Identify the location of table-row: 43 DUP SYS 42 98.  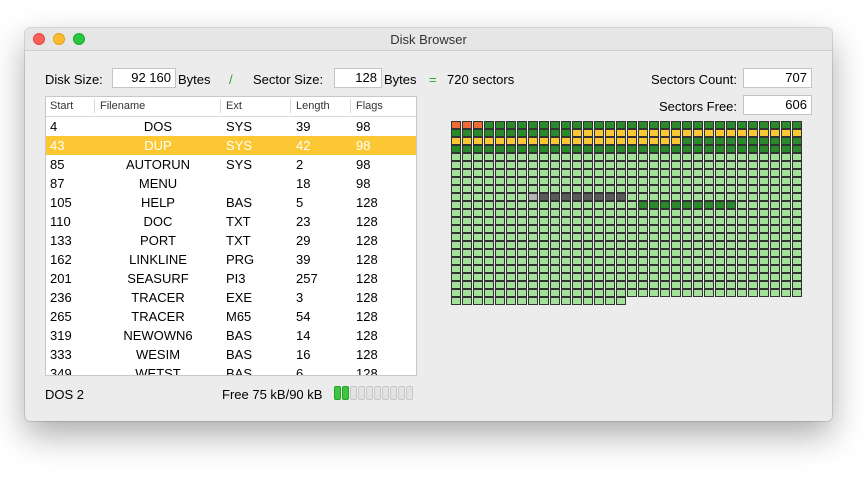
(231, 145).